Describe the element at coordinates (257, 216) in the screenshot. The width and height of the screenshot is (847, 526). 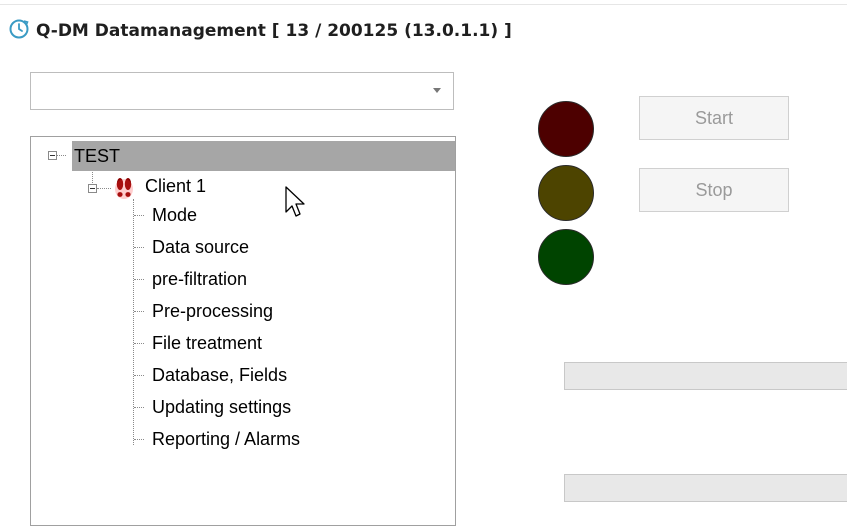
I see `tree-node-child: Mode` at that location.